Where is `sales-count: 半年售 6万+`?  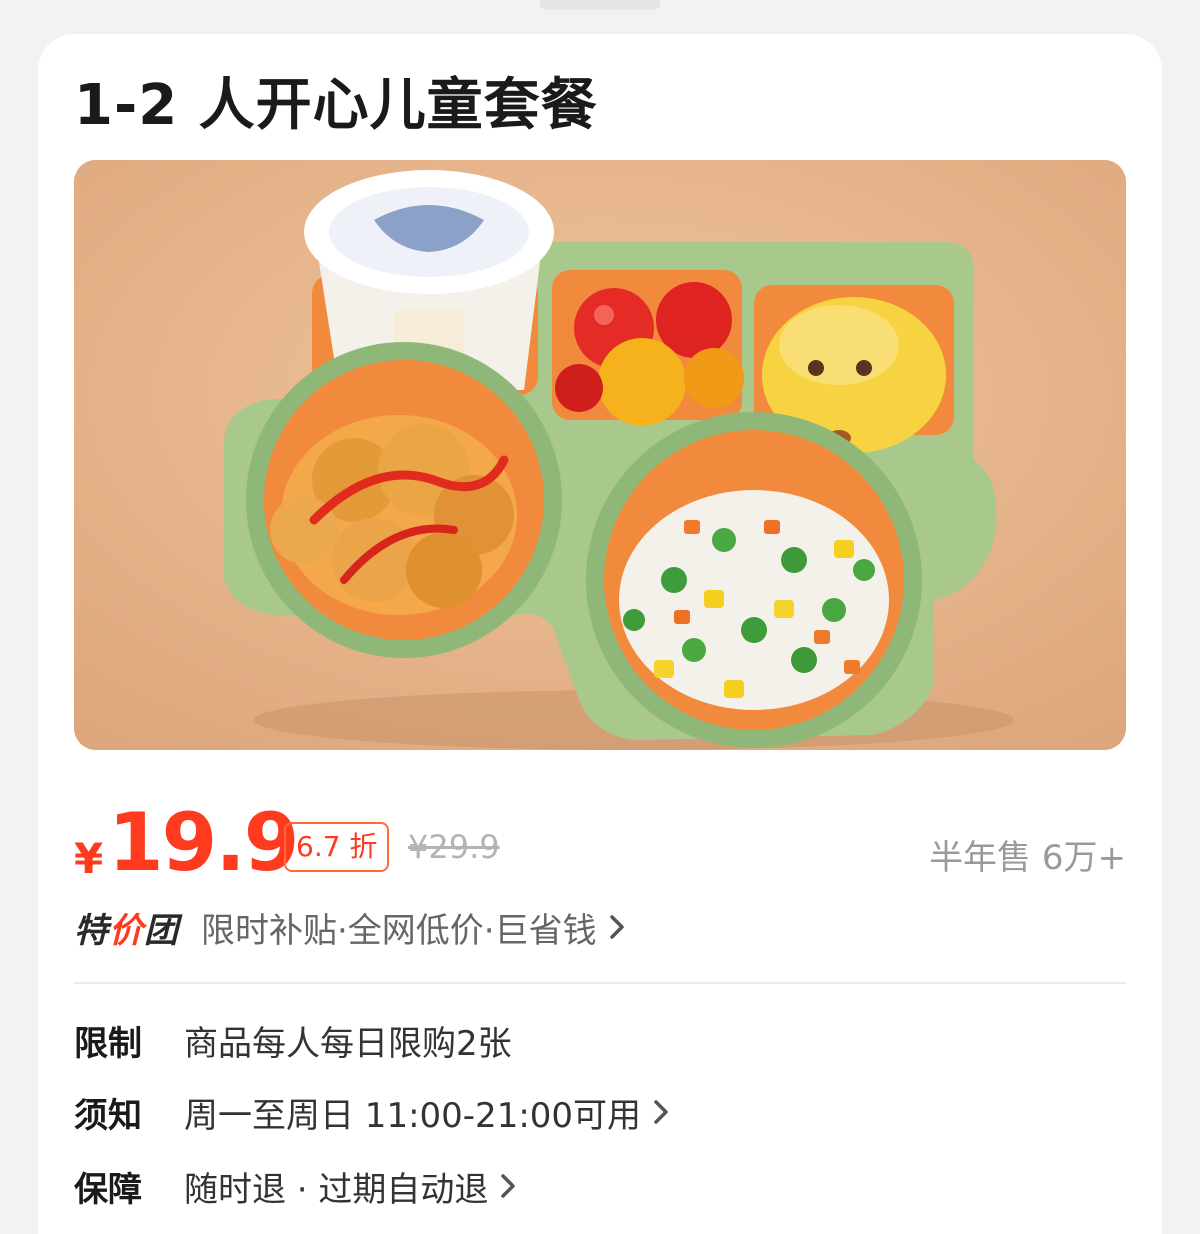 sales-count: 半年售 6万+ is located at coordinates (1027, 858).